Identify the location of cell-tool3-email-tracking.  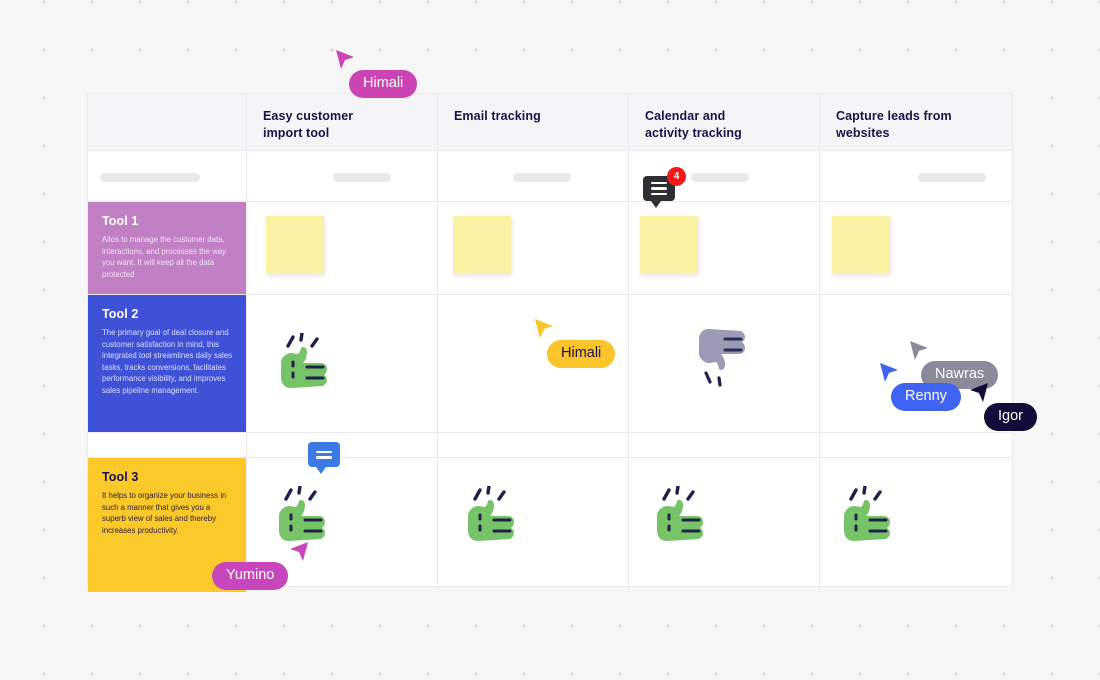
(533, 525).